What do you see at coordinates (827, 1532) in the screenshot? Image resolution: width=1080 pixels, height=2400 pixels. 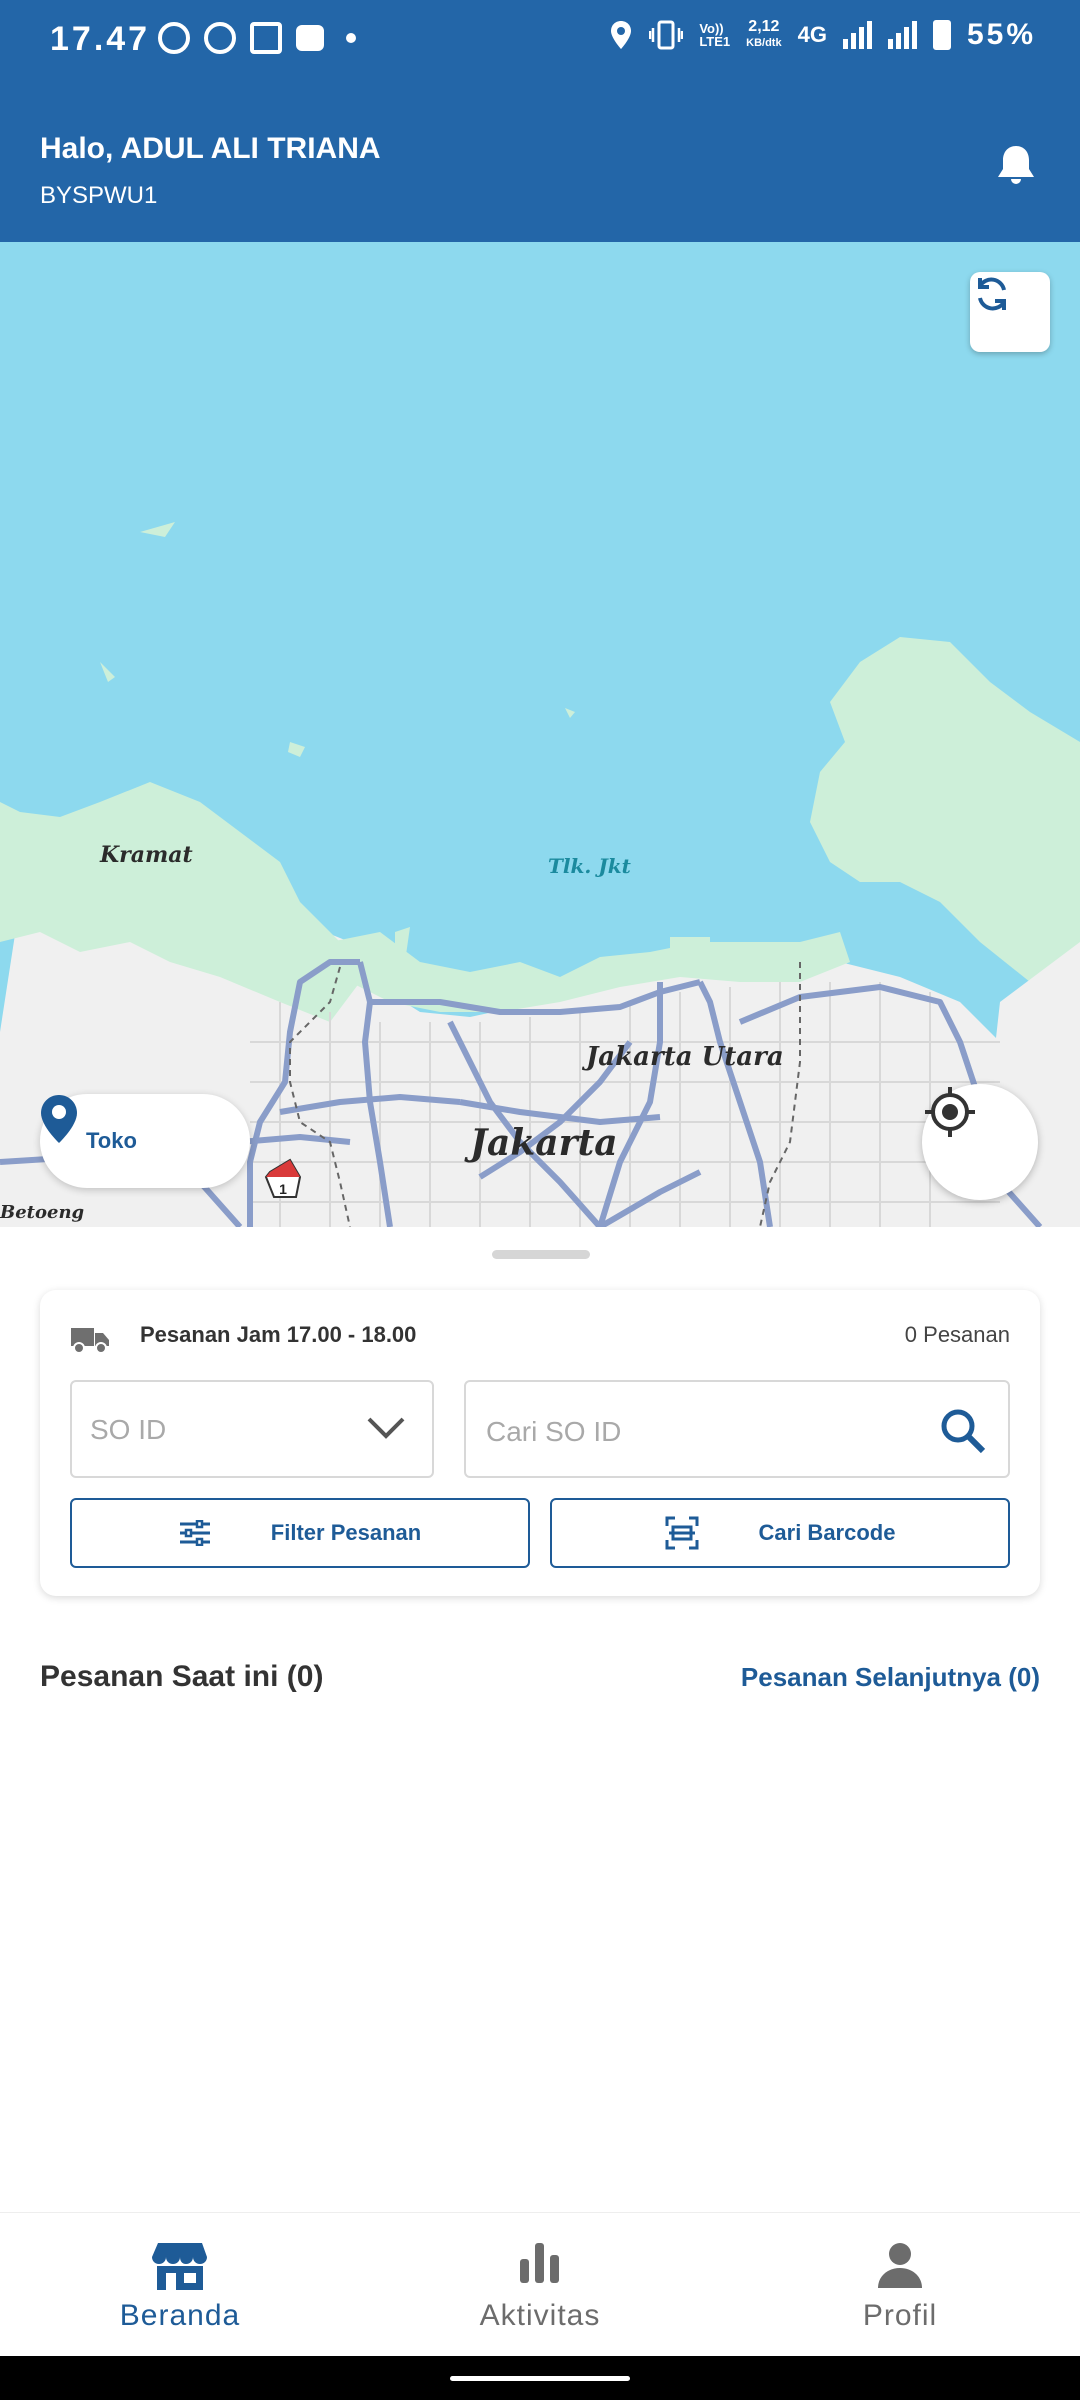 I see `scan-barcode-label: Cari Barcode` at bounding box center [827, 1532].